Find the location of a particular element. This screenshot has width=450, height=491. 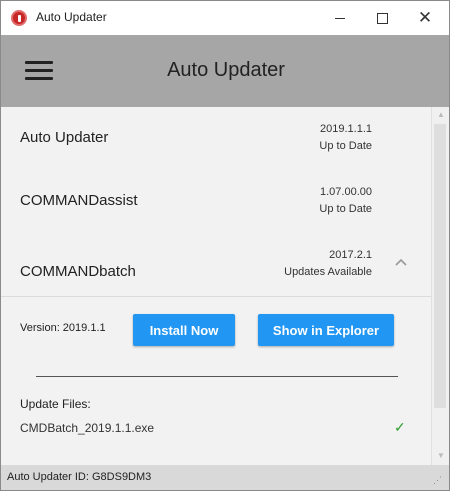

vertical-scrollbar: ▲ ▼ is located at coordinates (440, 286).